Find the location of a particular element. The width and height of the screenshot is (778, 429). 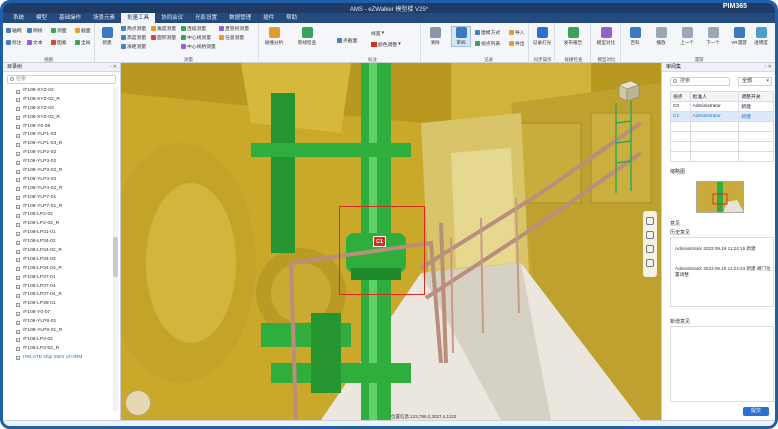

tree-item: +/F108-LP31-01 is located at coordinates (57, 233).